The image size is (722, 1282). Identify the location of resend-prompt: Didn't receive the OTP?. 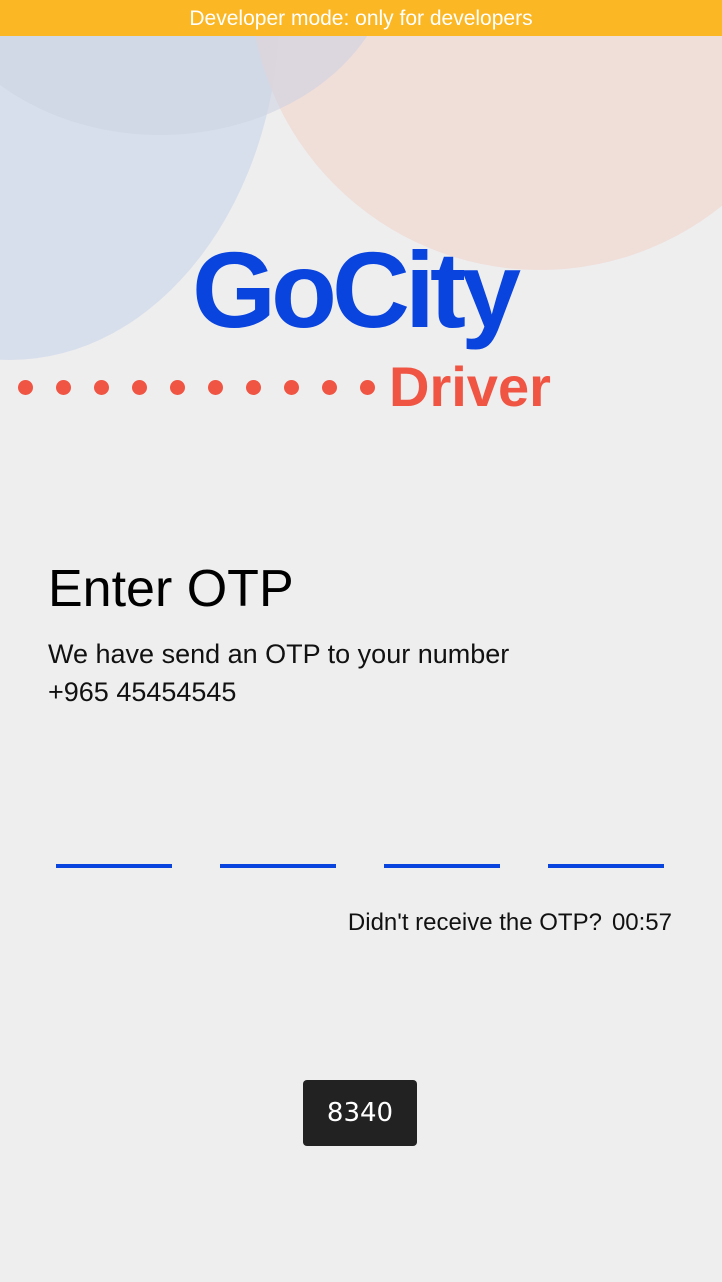
(475, 922).